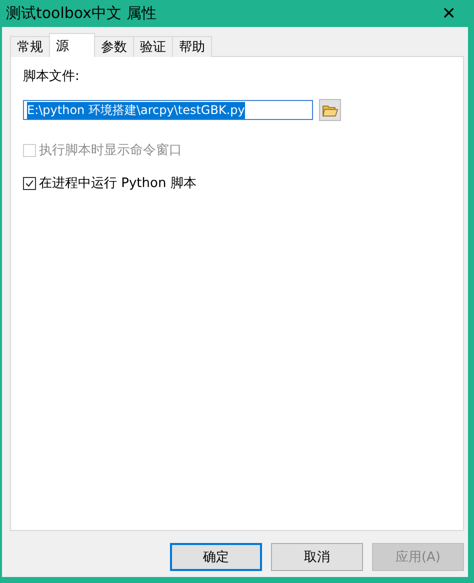 The width and height of the screenshot is (474, 583). I want to click on tab: 验证, so click(153, 46).